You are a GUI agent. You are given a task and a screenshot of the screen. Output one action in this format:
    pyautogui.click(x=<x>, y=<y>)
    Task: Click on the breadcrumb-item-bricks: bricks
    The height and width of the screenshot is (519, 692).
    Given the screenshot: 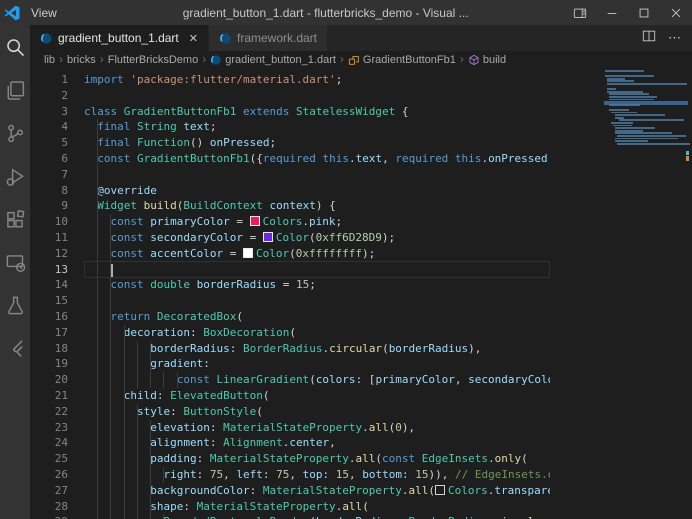 What is the action you would take?
    pyautogui.click(x=81, y=60)
    